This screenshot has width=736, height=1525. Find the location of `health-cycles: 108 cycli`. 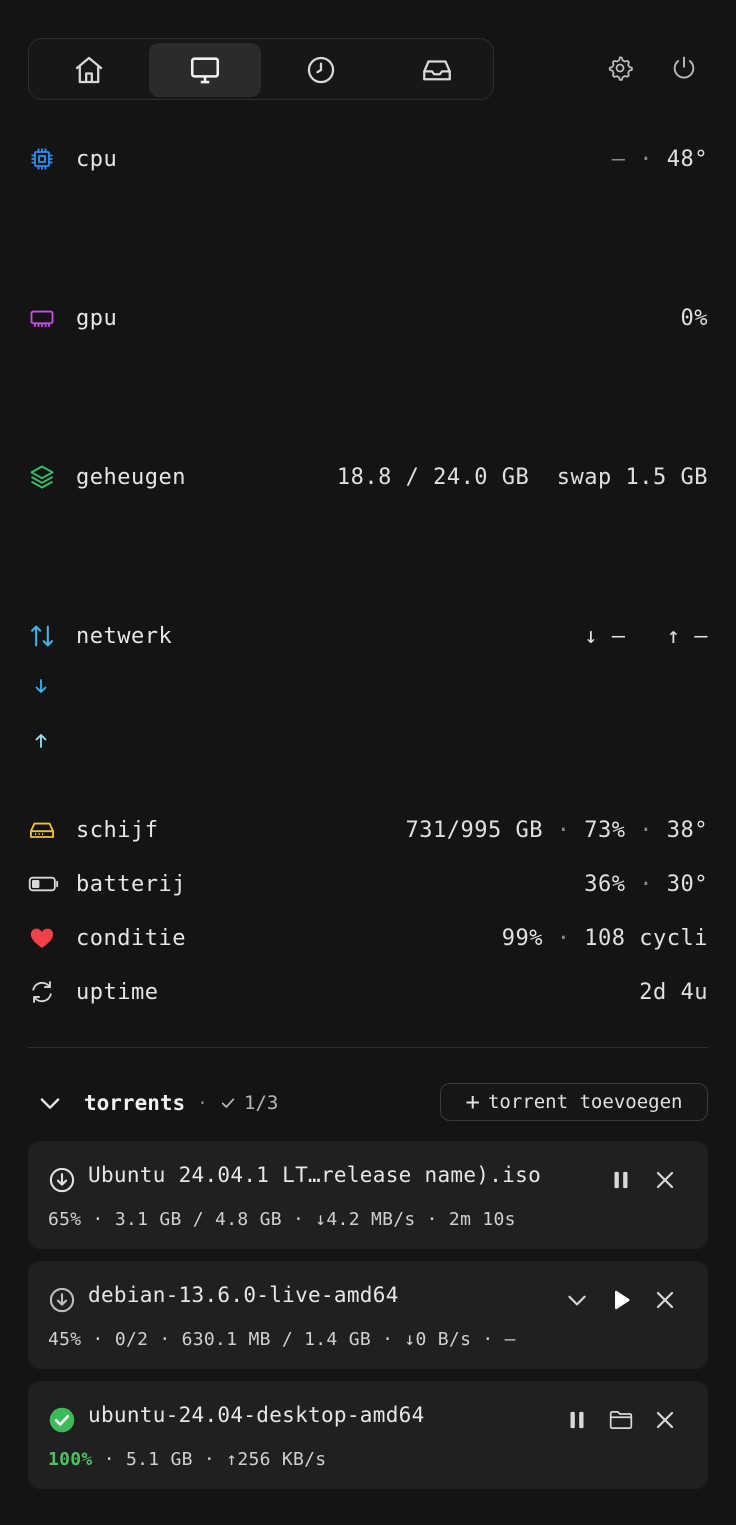

health-cycles: 108 cycli is located at coordinates (646, 938).